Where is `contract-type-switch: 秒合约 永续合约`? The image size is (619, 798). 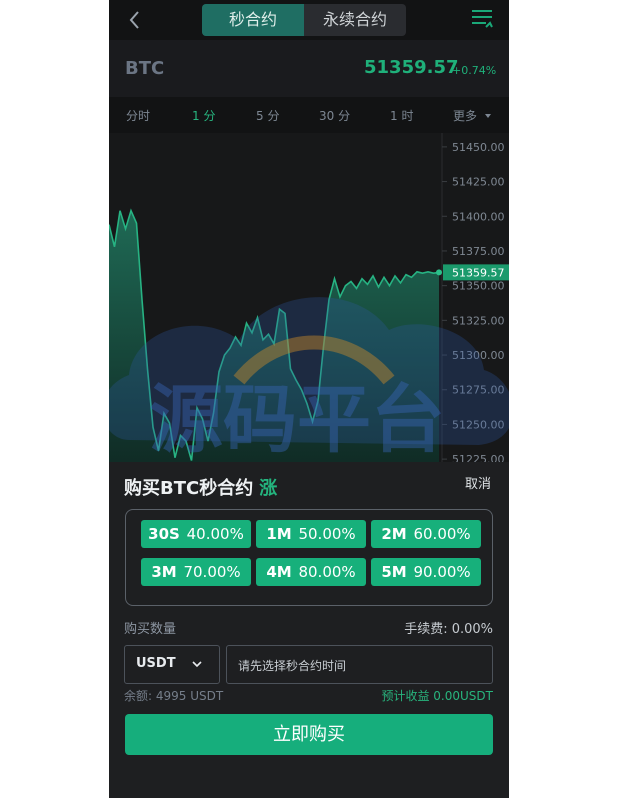 contract-type-switch: 秒合约 永续合约 is located at coordinates (304, 20).